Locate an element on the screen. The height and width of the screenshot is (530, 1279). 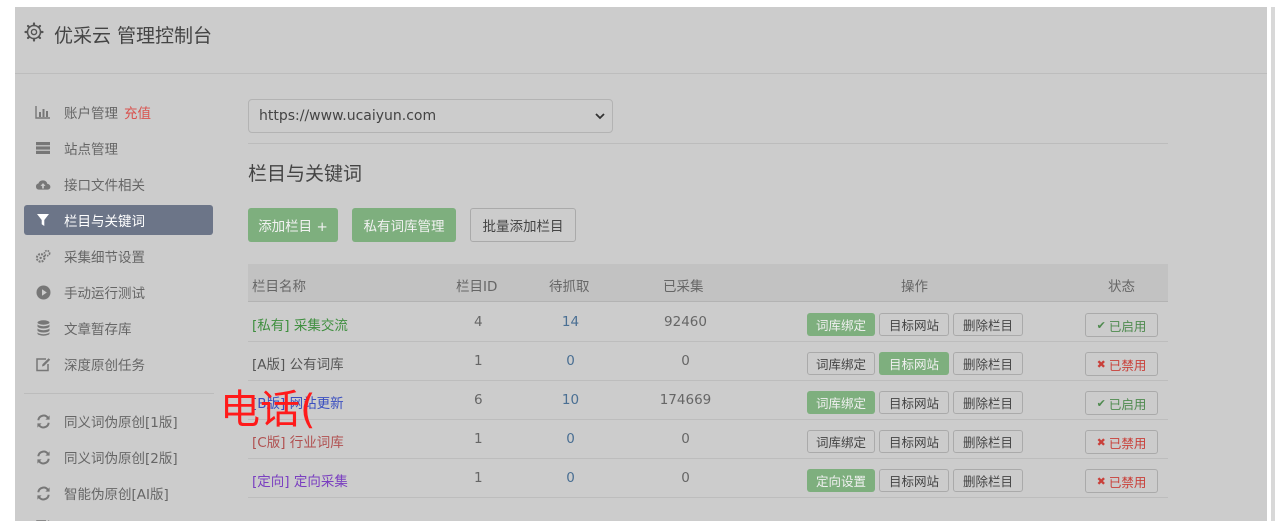
column-header: 待抓取 is located at coordinates (569, 287).